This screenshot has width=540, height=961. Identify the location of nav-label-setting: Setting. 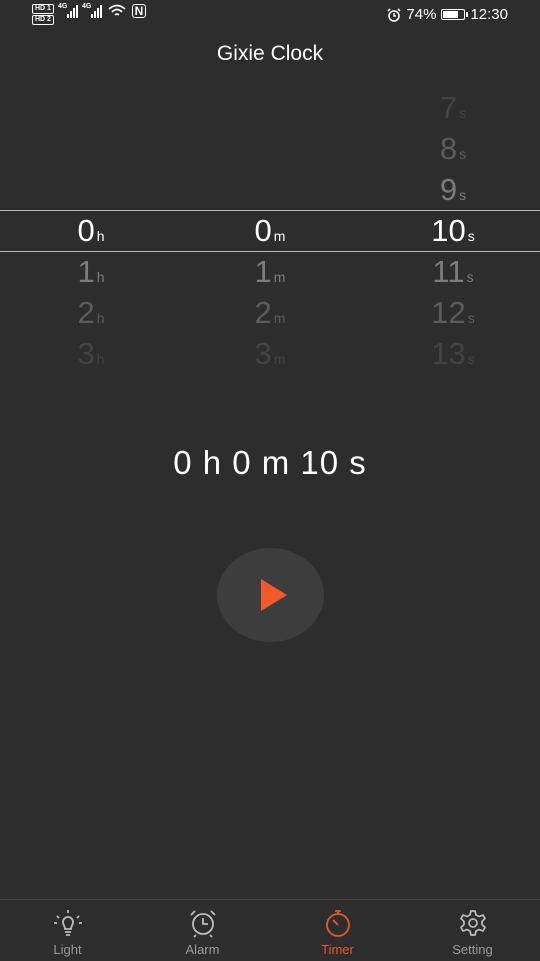
(472, 949).